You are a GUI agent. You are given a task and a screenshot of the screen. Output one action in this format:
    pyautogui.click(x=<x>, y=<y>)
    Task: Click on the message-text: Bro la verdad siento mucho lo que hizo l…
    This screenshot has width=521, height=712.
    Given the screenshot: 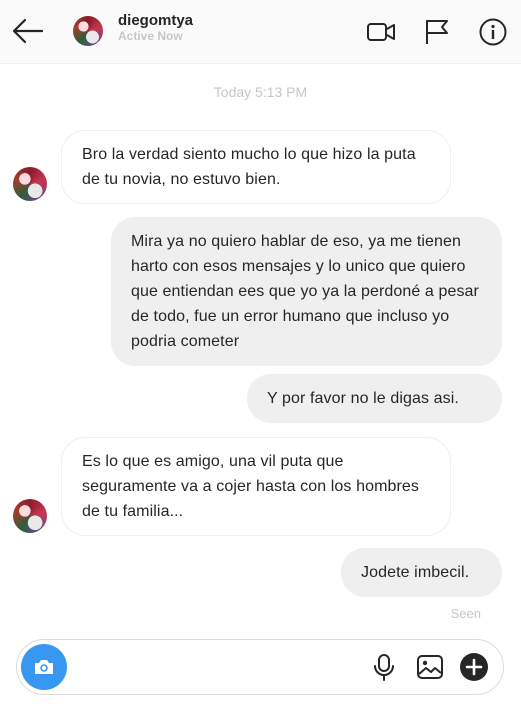 What is the action you would take?
    pyautogui.click(x=249, y=167)
    